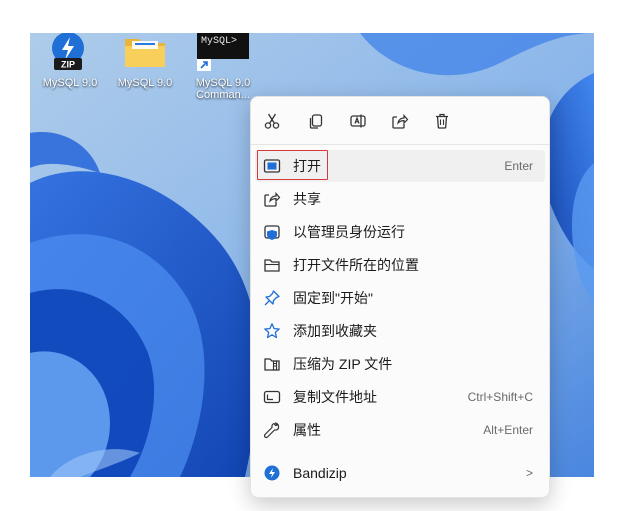  I want to click on menu-item-bandizip: Bandizip >, so click(400, 473).